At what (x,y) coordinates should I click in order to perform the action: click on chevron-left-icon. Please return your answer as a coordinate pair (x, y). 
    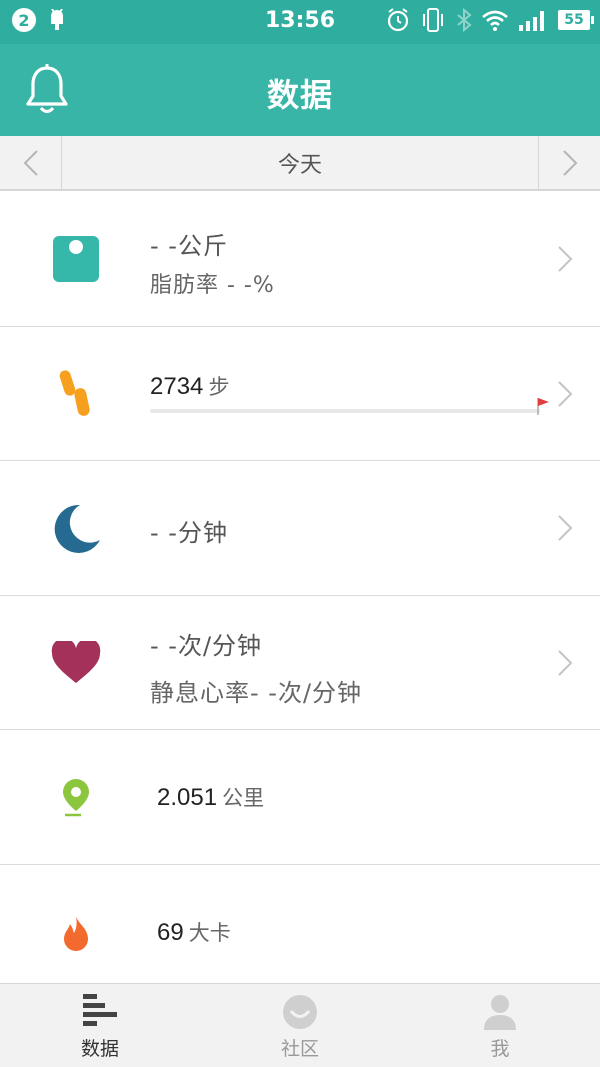
    Looking at the image, I should click on (30, 162).